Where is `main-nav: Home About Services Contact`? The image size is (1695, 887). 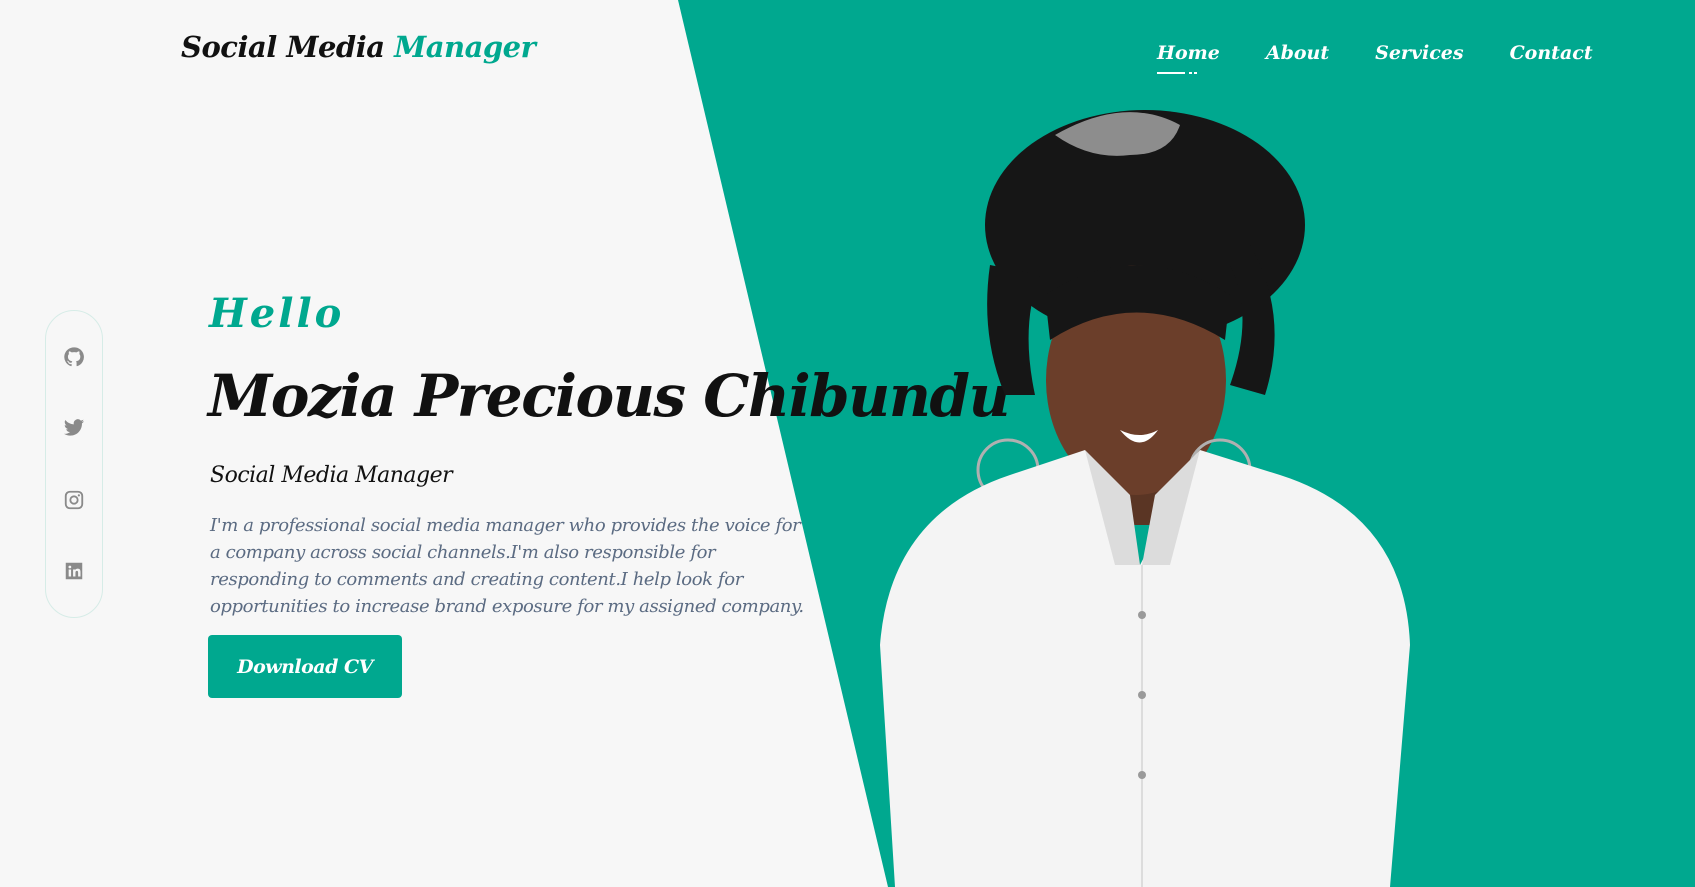 main-nav: Home About Services Contact is located at coordinates (1375, 58).